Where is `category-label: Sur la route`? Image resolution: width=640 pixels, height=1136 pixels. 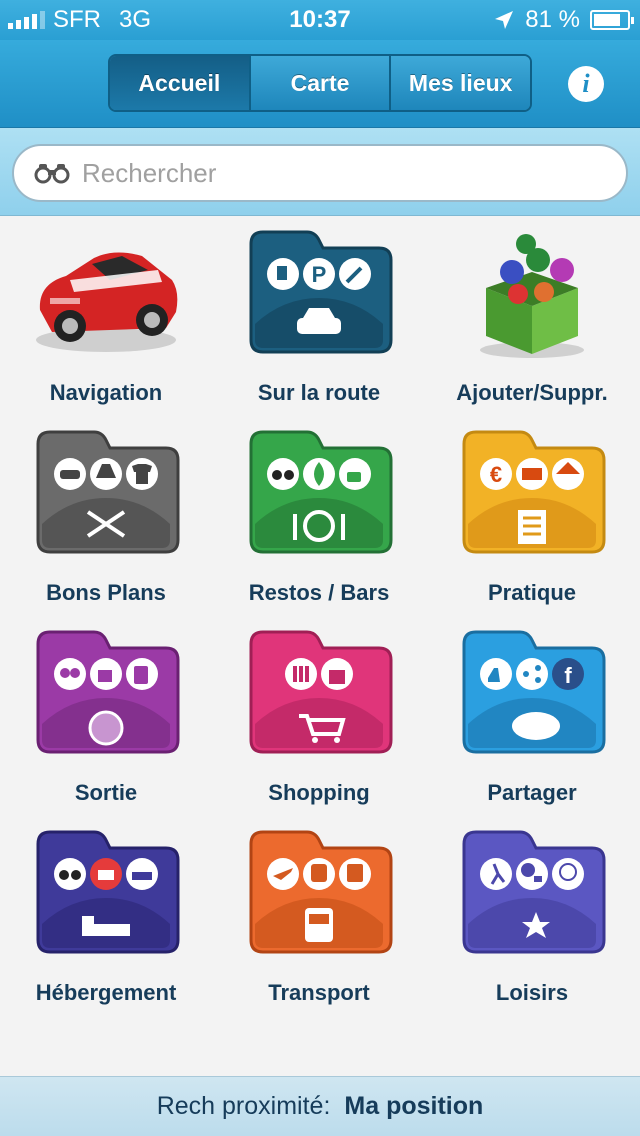
category-label: Sur la route is located at coordinates (319, 392).